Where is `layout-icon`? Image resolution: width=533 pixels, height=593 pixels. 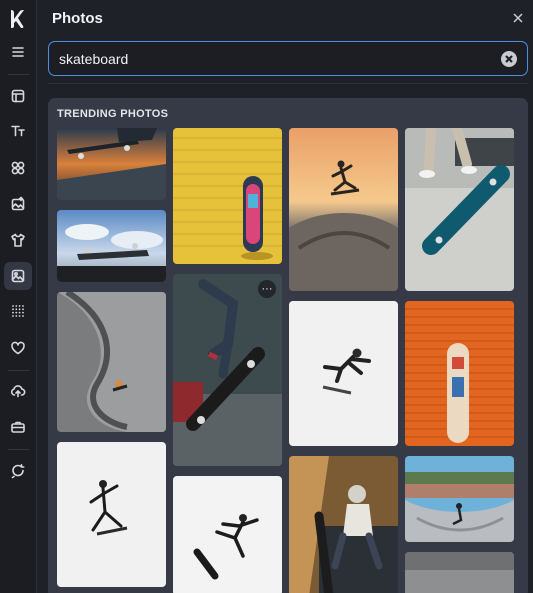
layout-icon is located at coordinates (18, 96).